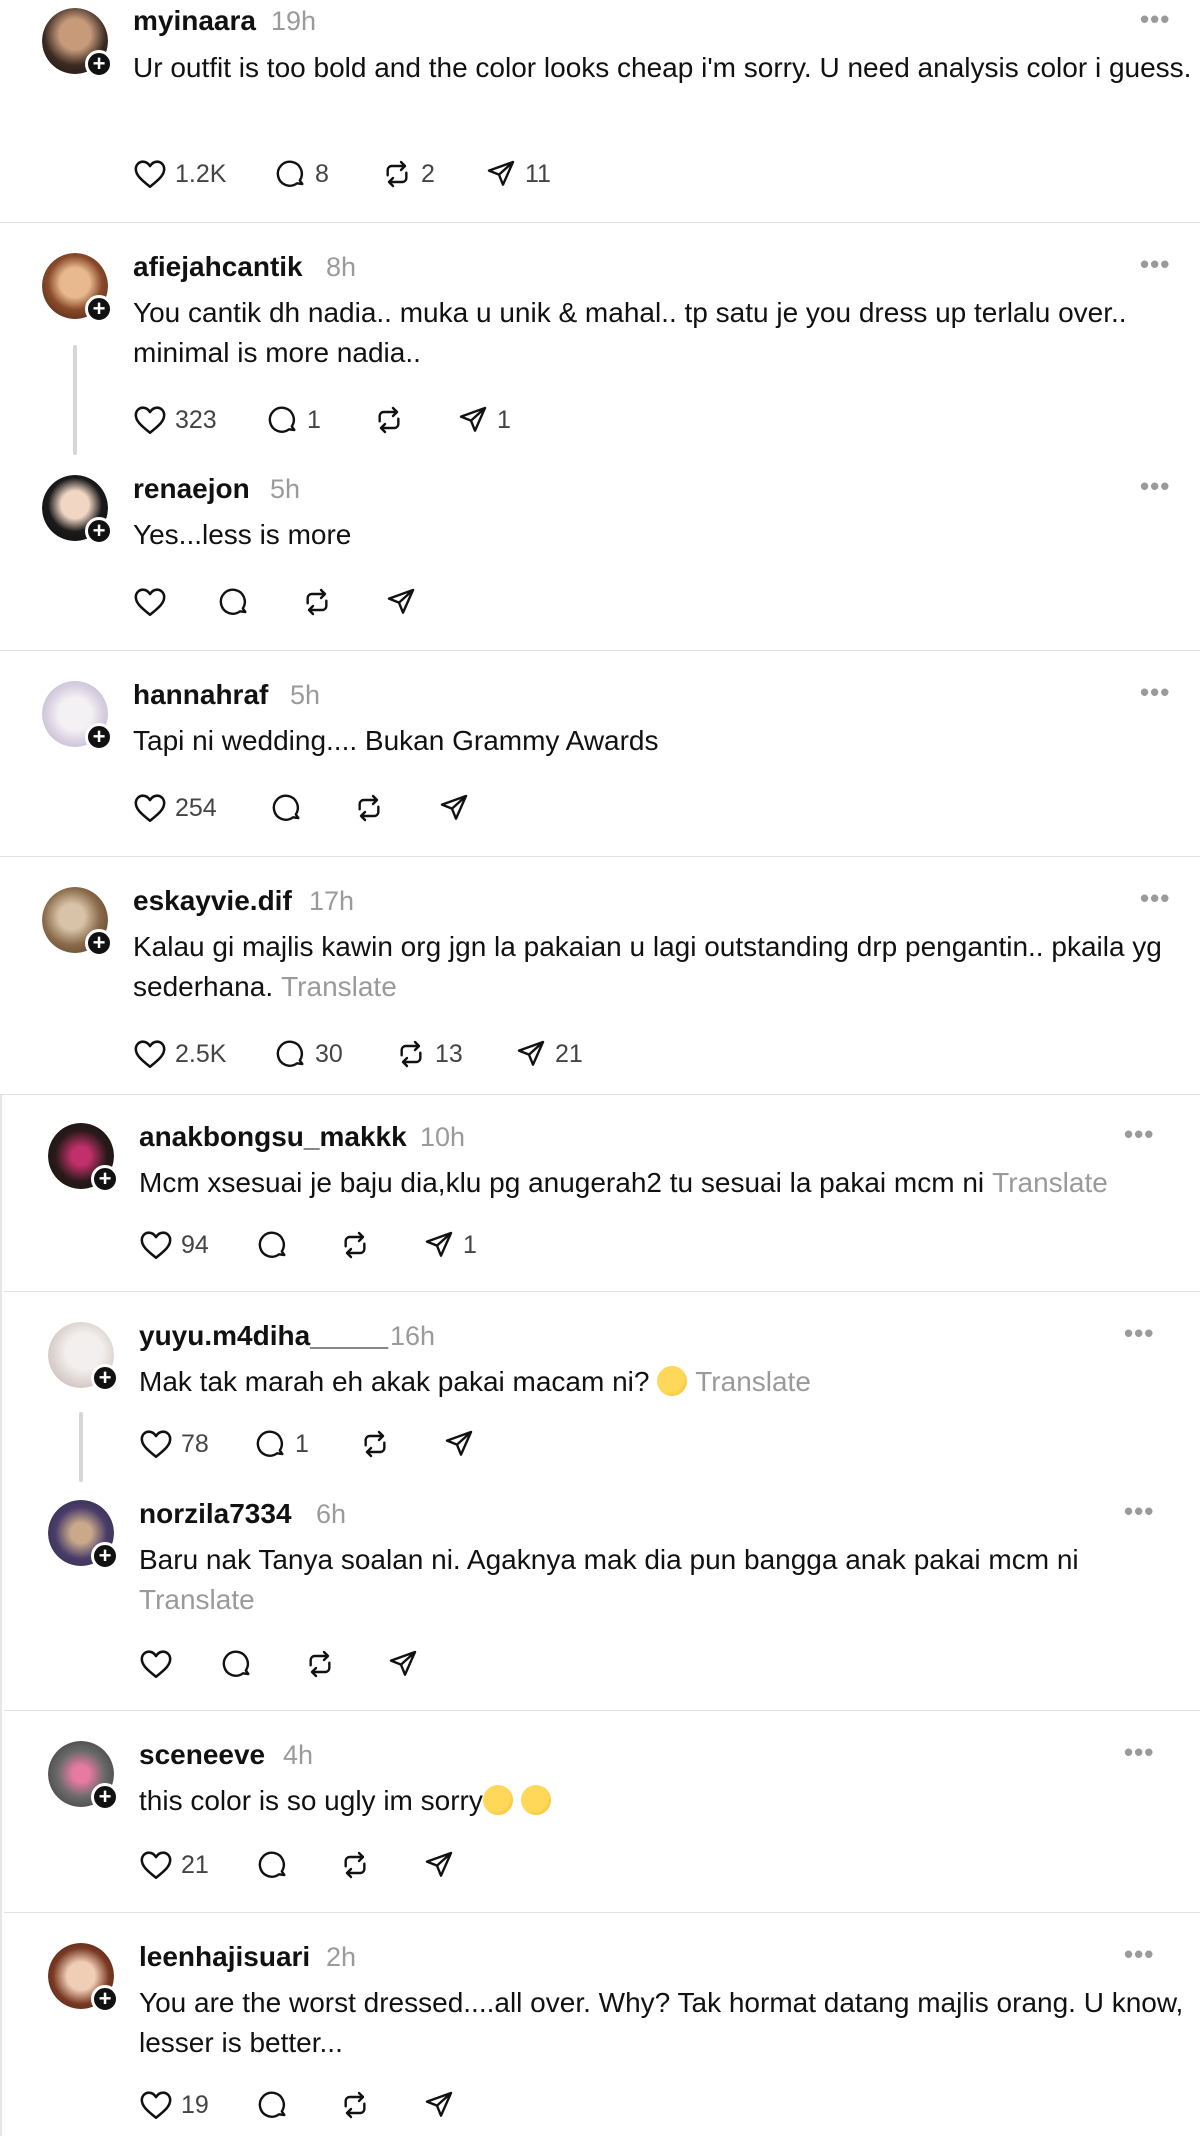 Image resolution: width=1200 pixels, height=2136 pixels. What do you see at coordinates (194, 21) in the screenshot?
I see `username: myinaara` at bounding box center [194, 21].